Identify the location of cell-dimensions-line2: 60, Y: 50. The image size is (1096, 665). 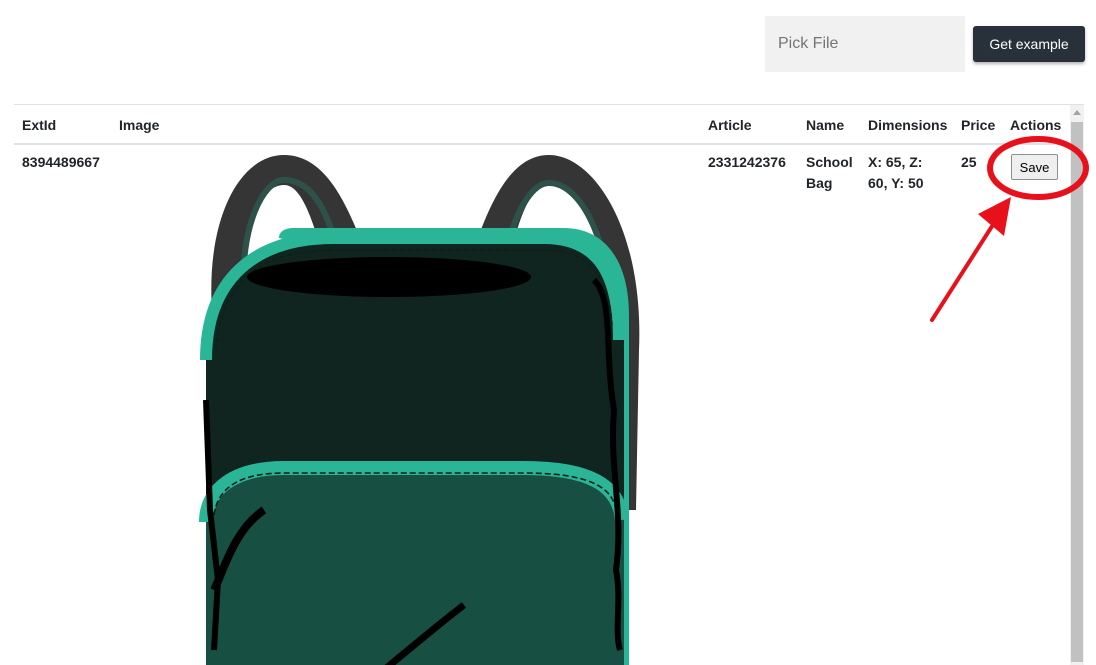
(896, 183).